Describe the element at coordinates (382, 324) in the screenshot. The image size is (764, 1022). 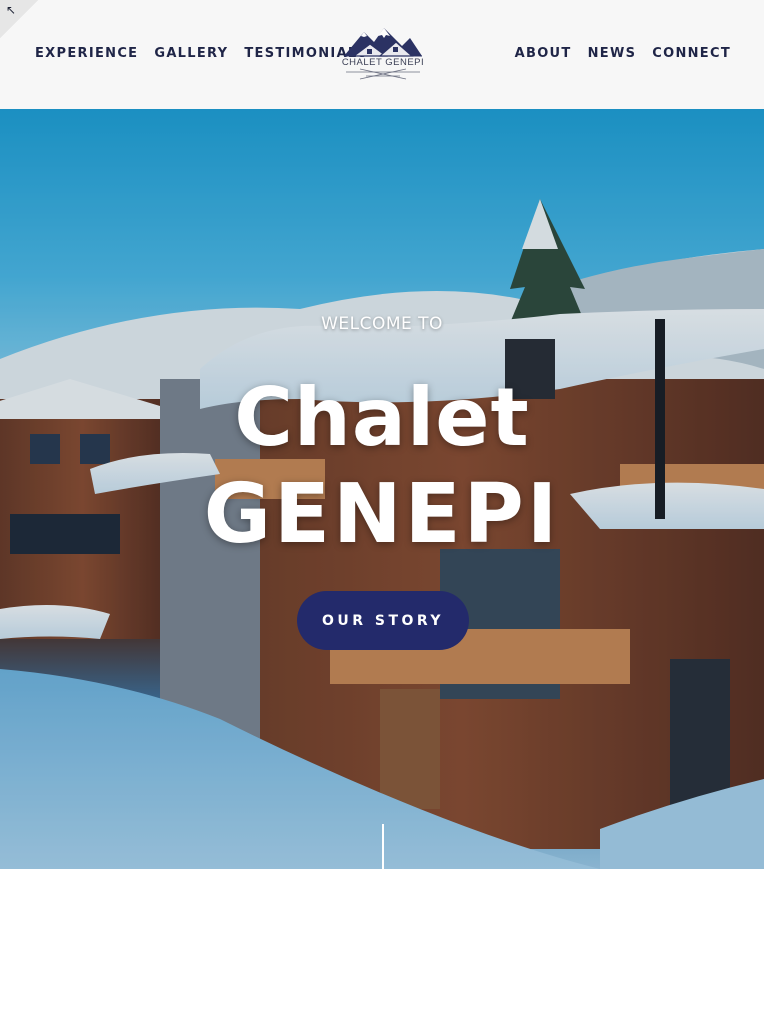
I see `welcome-text: WELCOME TO` at that location.